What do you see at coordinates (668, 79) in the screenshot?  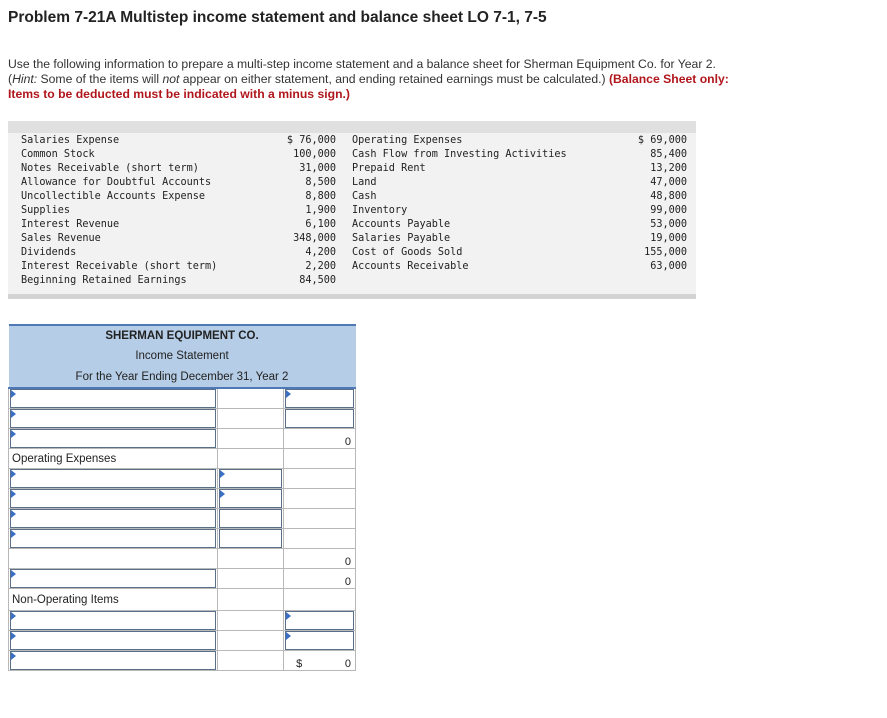 I see `balance-sheet-note: (Balance Sheet only:` at bounding box center [668, 79].